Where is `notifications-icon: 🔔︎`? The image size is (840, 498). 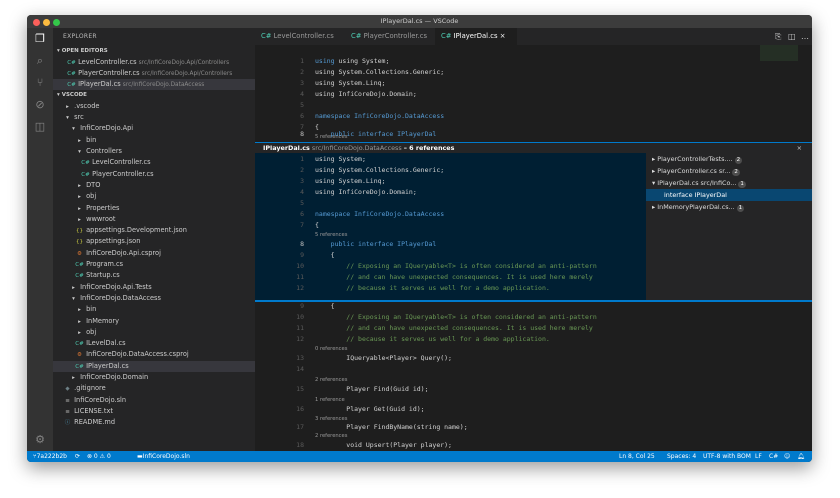 notifications-icon: 🔔︎ is located at coordinates (801, 456).